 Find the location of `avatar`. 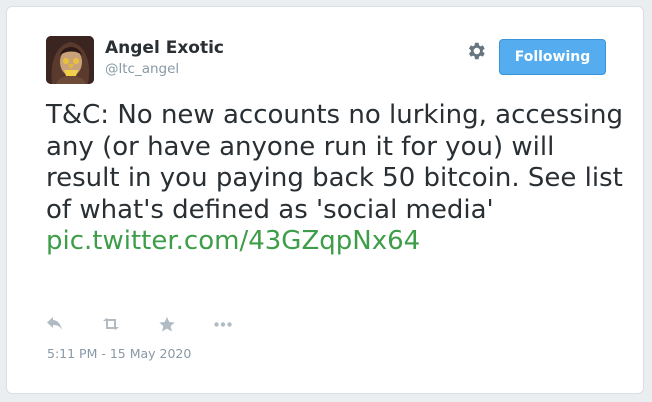

avatar is located at coordinates (70, 60).